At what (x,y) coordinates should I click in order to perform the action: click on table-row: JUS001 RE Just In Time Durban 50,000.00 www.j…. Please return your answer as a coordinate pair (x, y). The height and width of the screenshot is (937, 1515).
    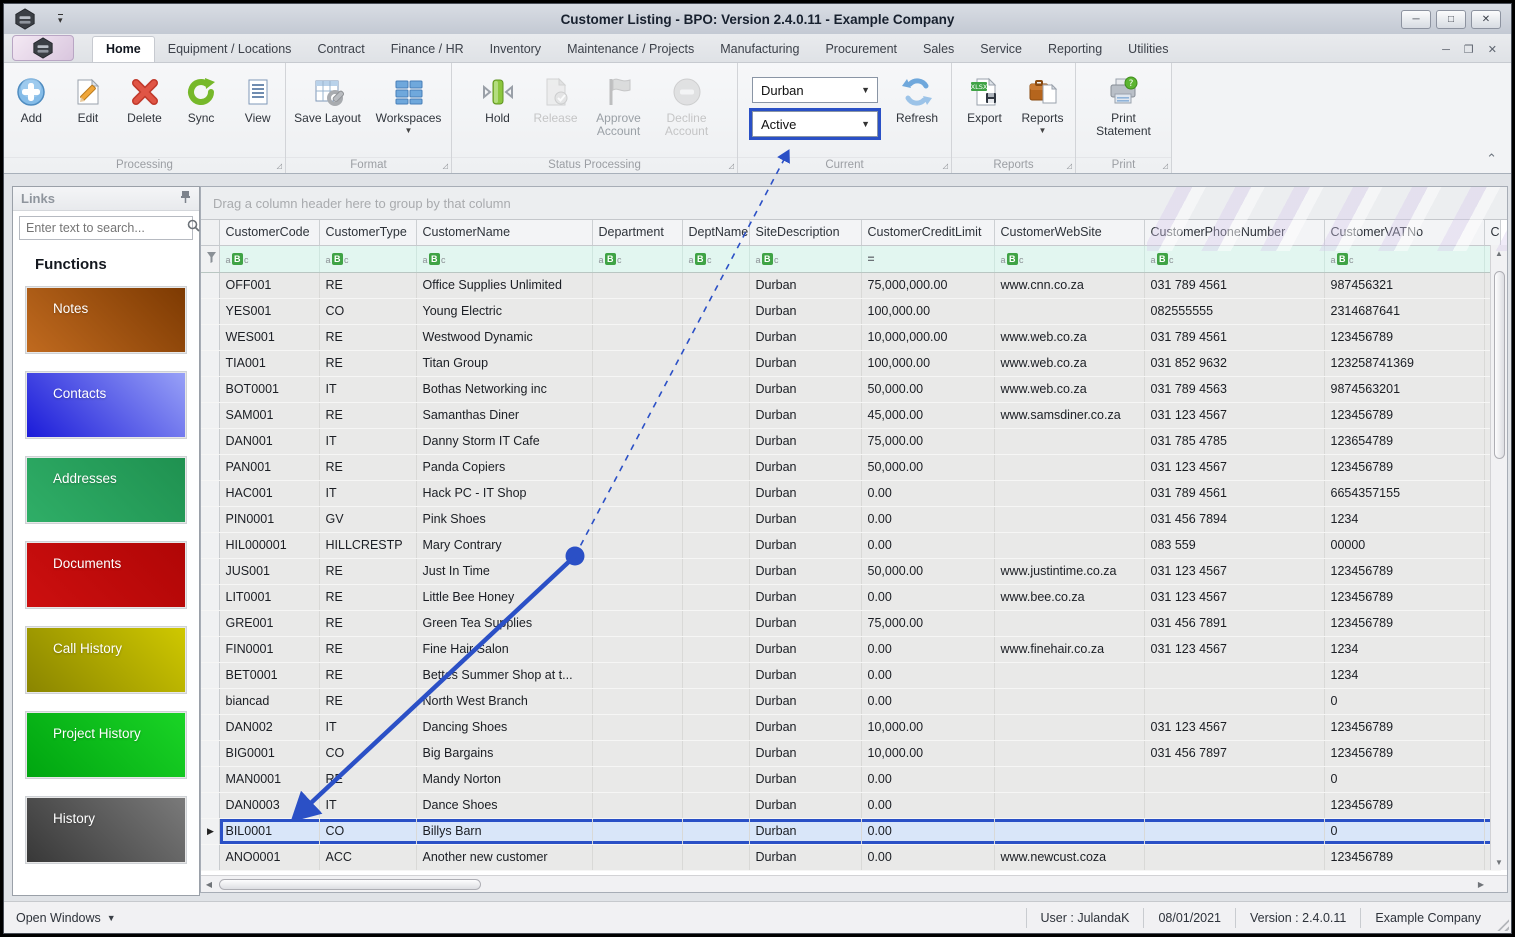
    Looking at the image, I should click on (851, 571).